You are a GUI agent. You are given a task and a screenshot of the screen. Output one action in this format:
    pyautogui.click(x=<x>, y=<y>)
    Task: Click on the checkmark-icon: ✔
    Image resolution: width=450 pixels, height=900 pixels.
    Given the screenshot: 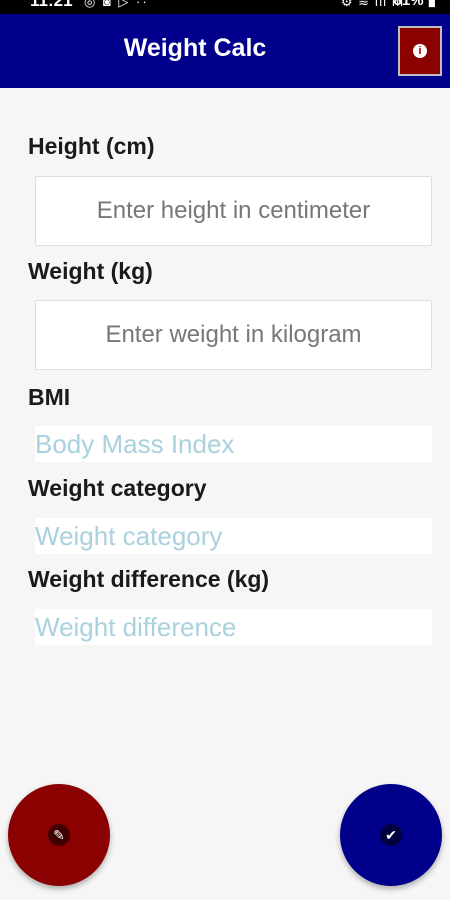 What is the action you would take?
    pyautogui.click(x=391, y=835)
    